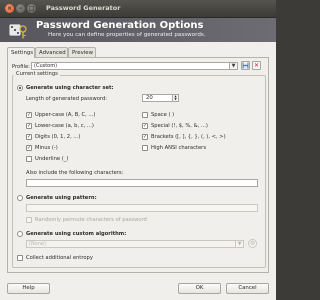 The image size is (320, 300). Describe the element at coordinates (247, 288) in the screenshot. I see `cancel-button: Cancel` at that location.